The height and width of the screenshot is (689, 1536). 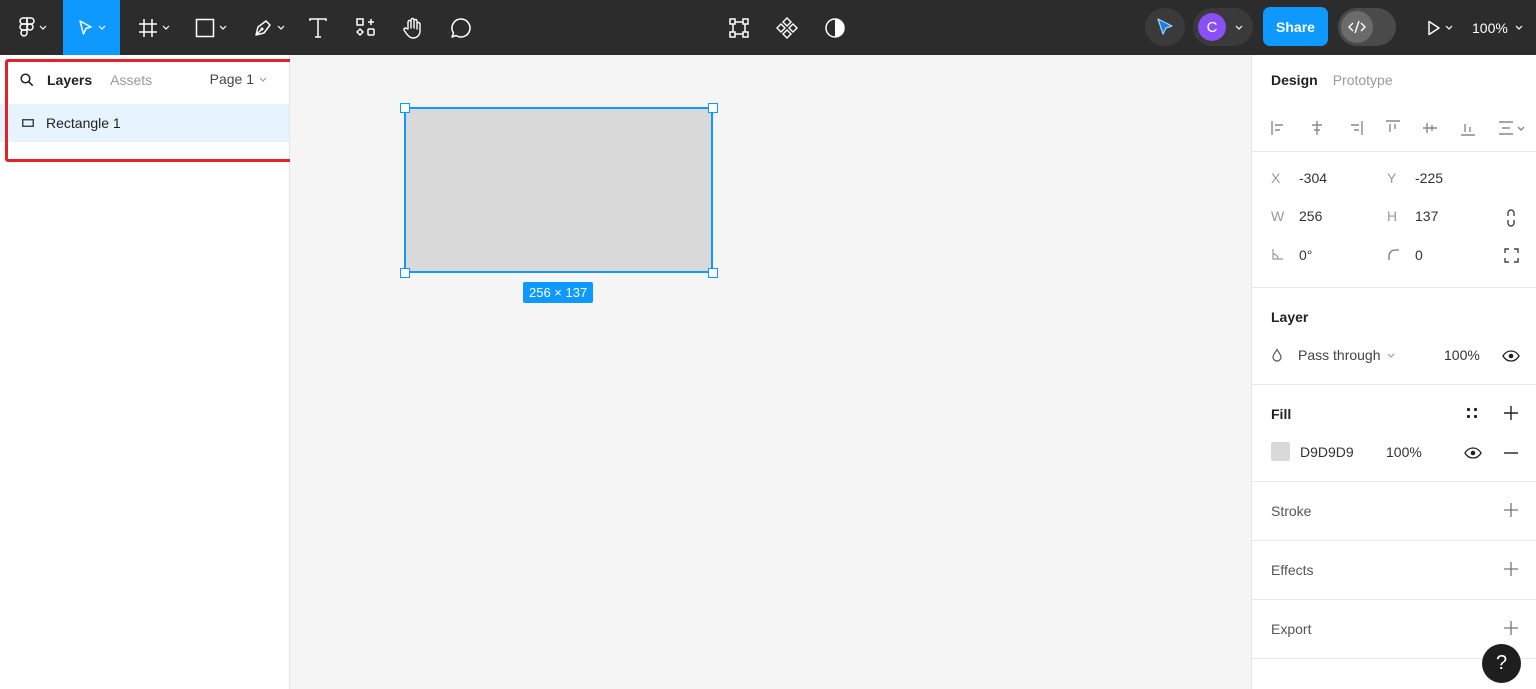 I want to click on resize-handle-top-right, so click(x=713, y=108).